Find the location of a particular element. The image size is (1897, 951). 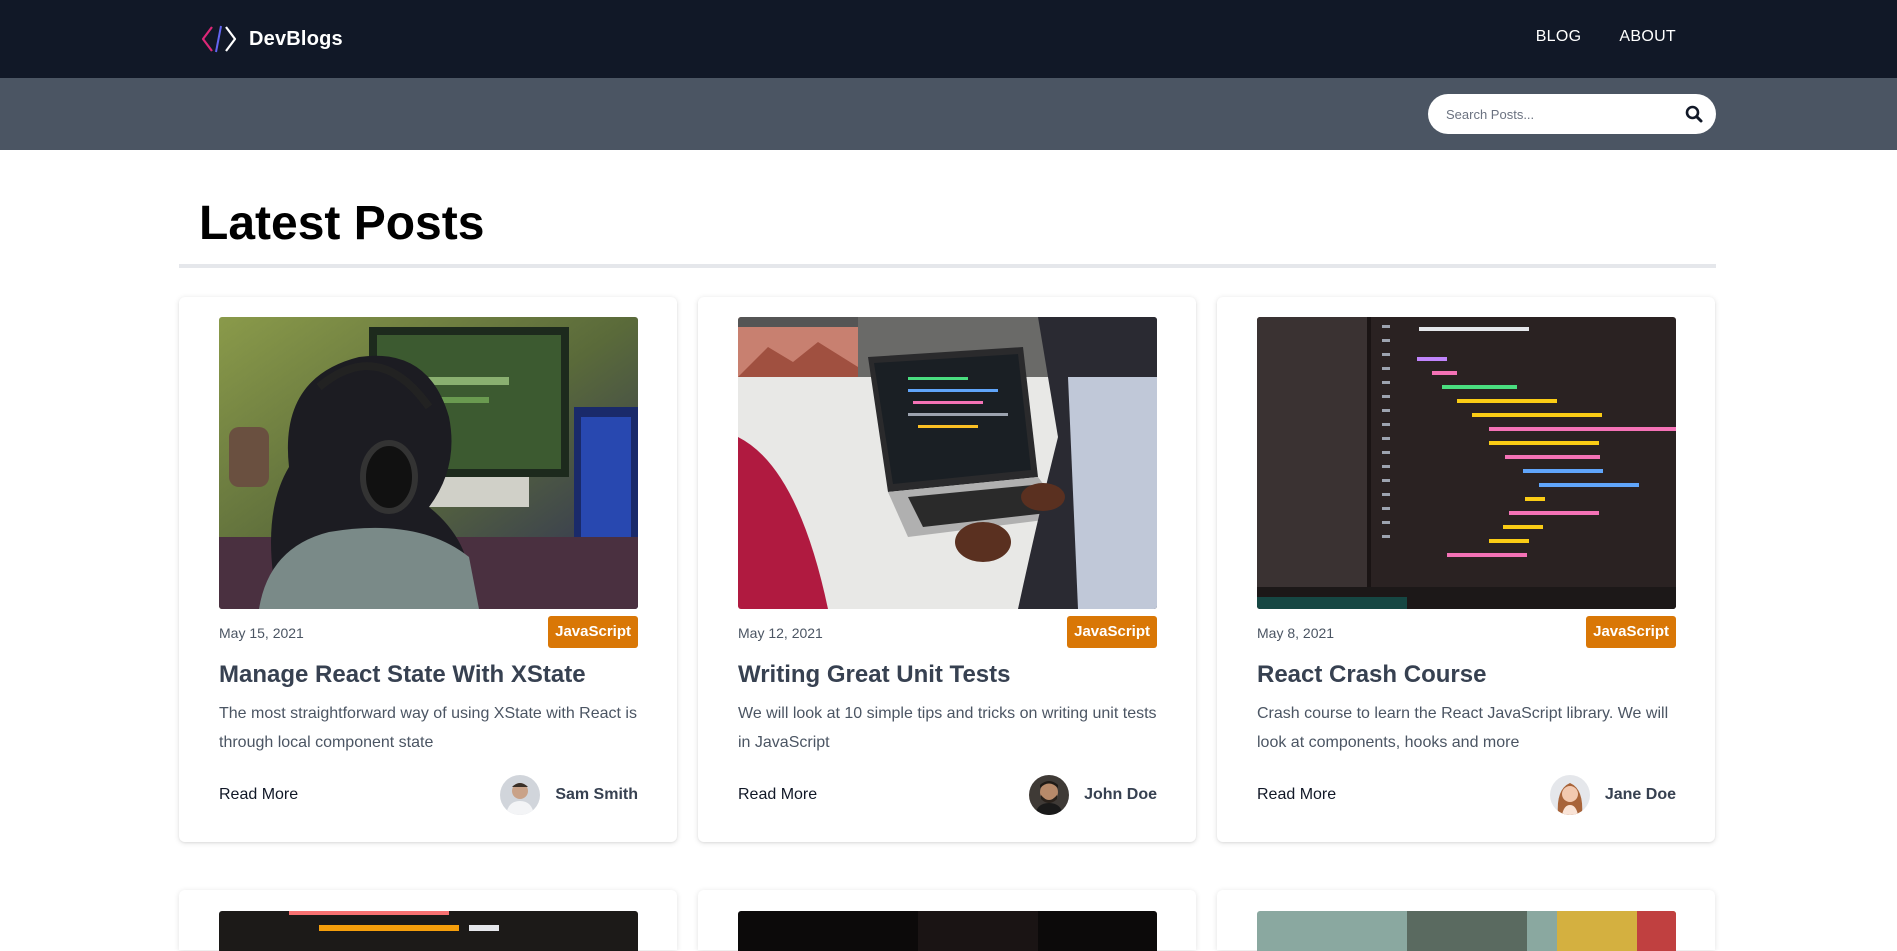

post-image-headphones is located at coordinates (428, 463).